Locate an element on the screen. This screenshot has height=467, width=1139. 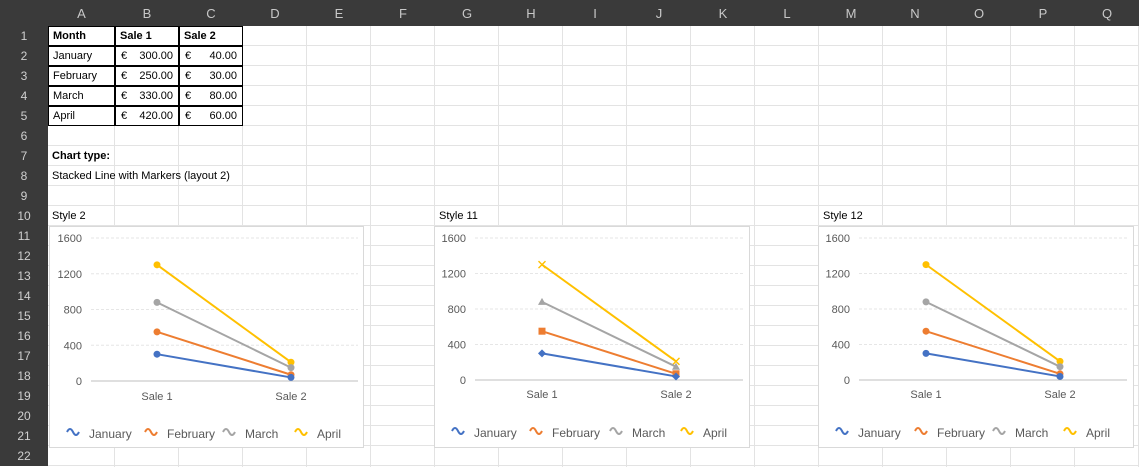
row-header-22: 22 is located at coordinates (24, 456).